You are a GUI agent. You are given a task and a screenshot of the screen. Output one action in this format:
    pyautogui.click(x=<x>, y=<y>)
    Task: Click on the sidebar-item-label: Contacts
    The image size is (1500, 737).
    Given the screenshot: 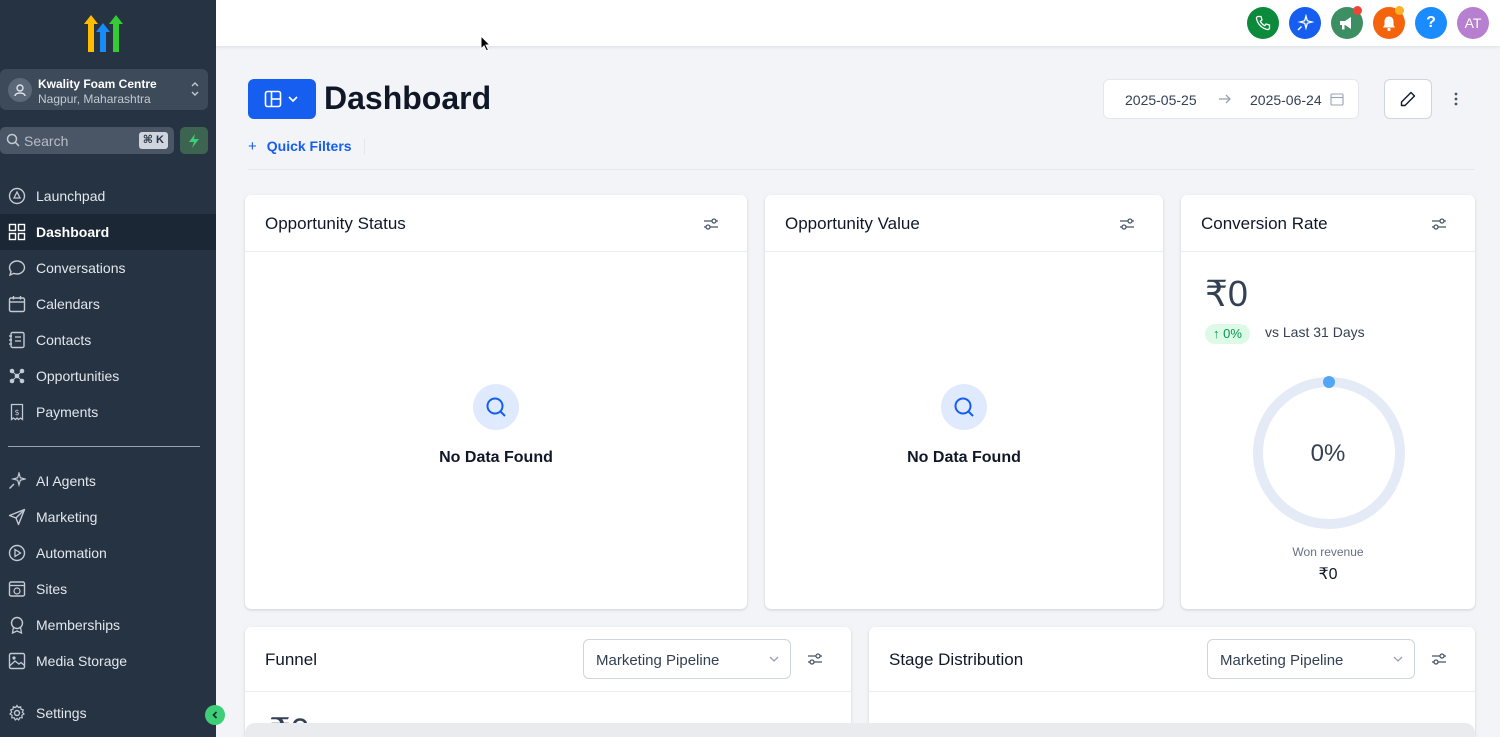 What is the action you would take?
    pyautogui.click(x=64, y=340)
    